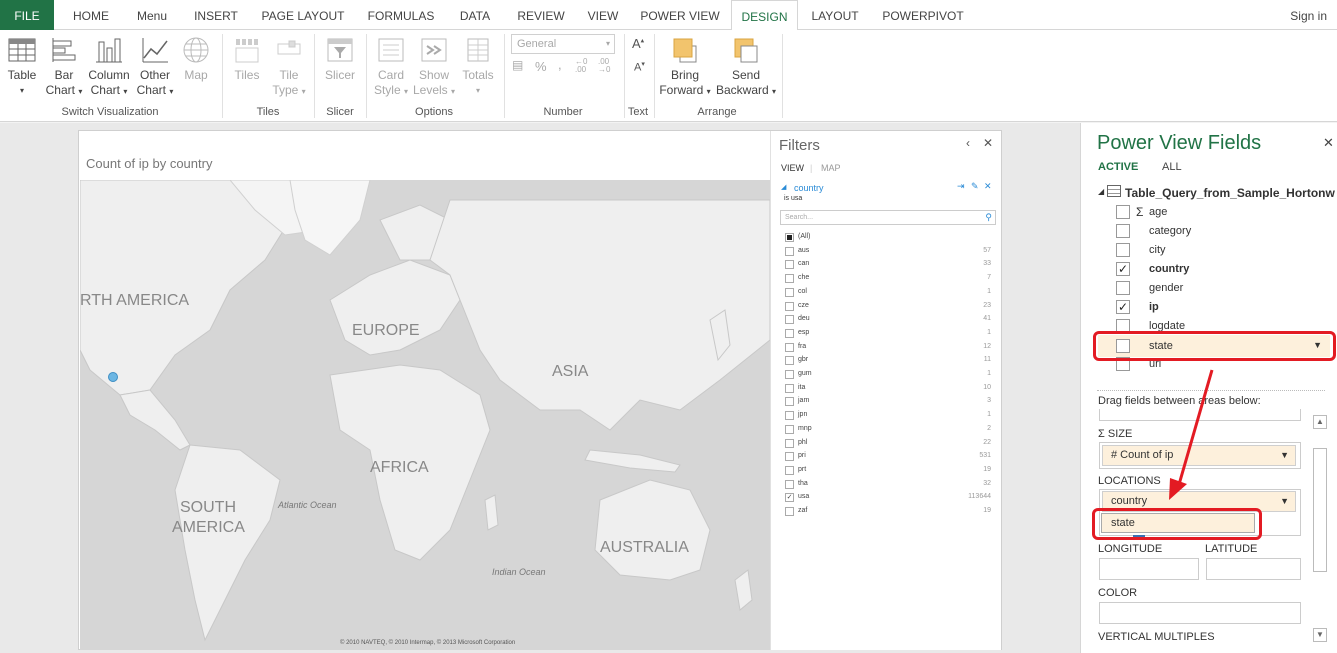  Describe the element at coordinates (1308, 16) in the screenshot. I see `sign-in-link: Sign in` at that location.